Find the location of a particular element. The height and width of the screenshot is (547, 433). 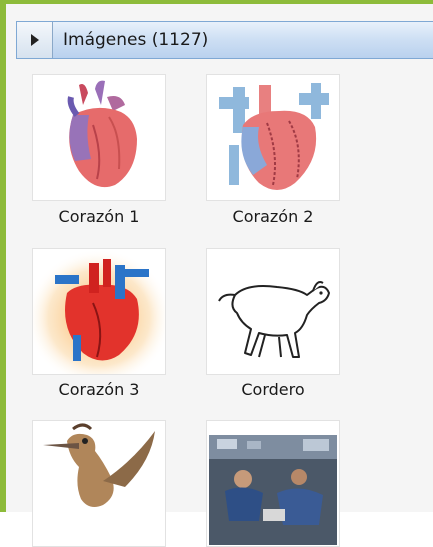

expand-toggle-button is located at coordinates (35, 40).